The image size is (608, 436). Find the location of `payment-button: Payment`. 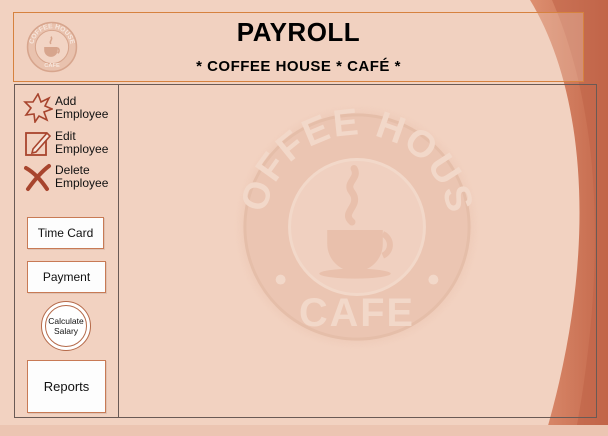

payment-button: Payment is located at coordinates (66, 277).